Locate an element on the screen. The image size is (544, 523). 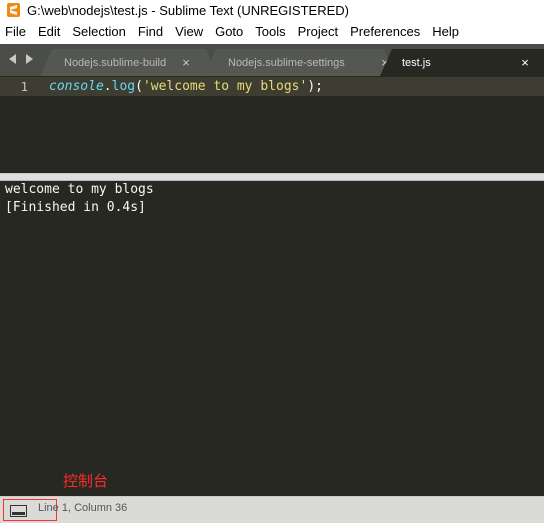
tab-label: test.js is located at coordinates (416, 62).